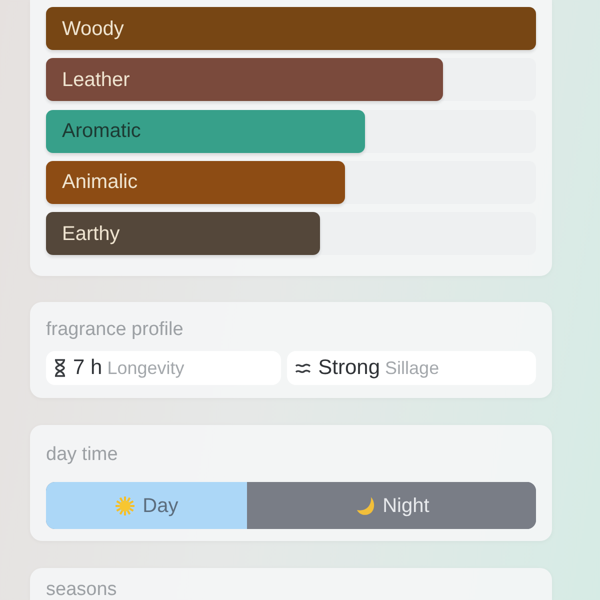 Image resolution: width=600 pixels, height=600 pixels. What do you see at coordinates (93, 29) in the screenshot?
I see `accord-label: Woody` at bounding box center [93, 29].